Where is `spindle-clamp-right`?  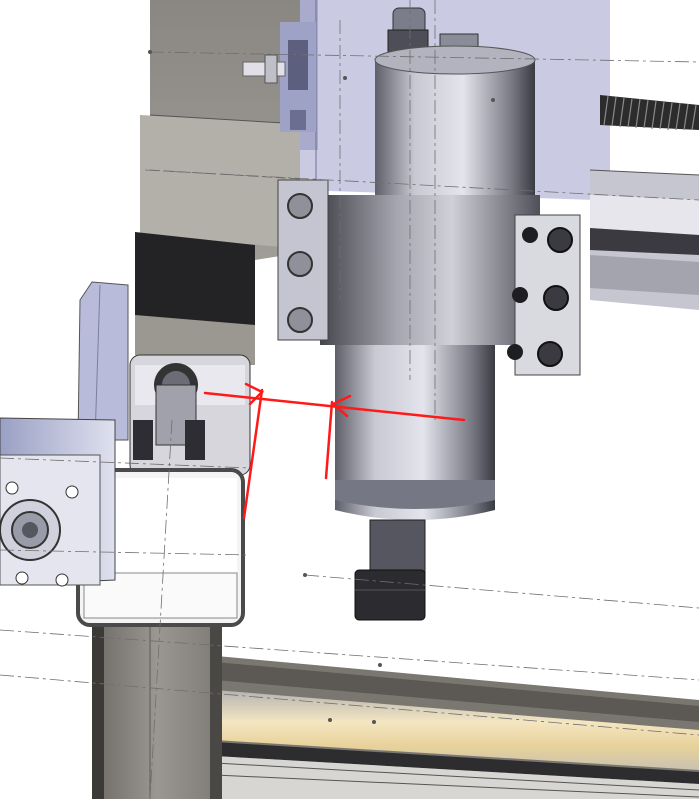
spindle-clamp-right is located at coordinates (544, 295).